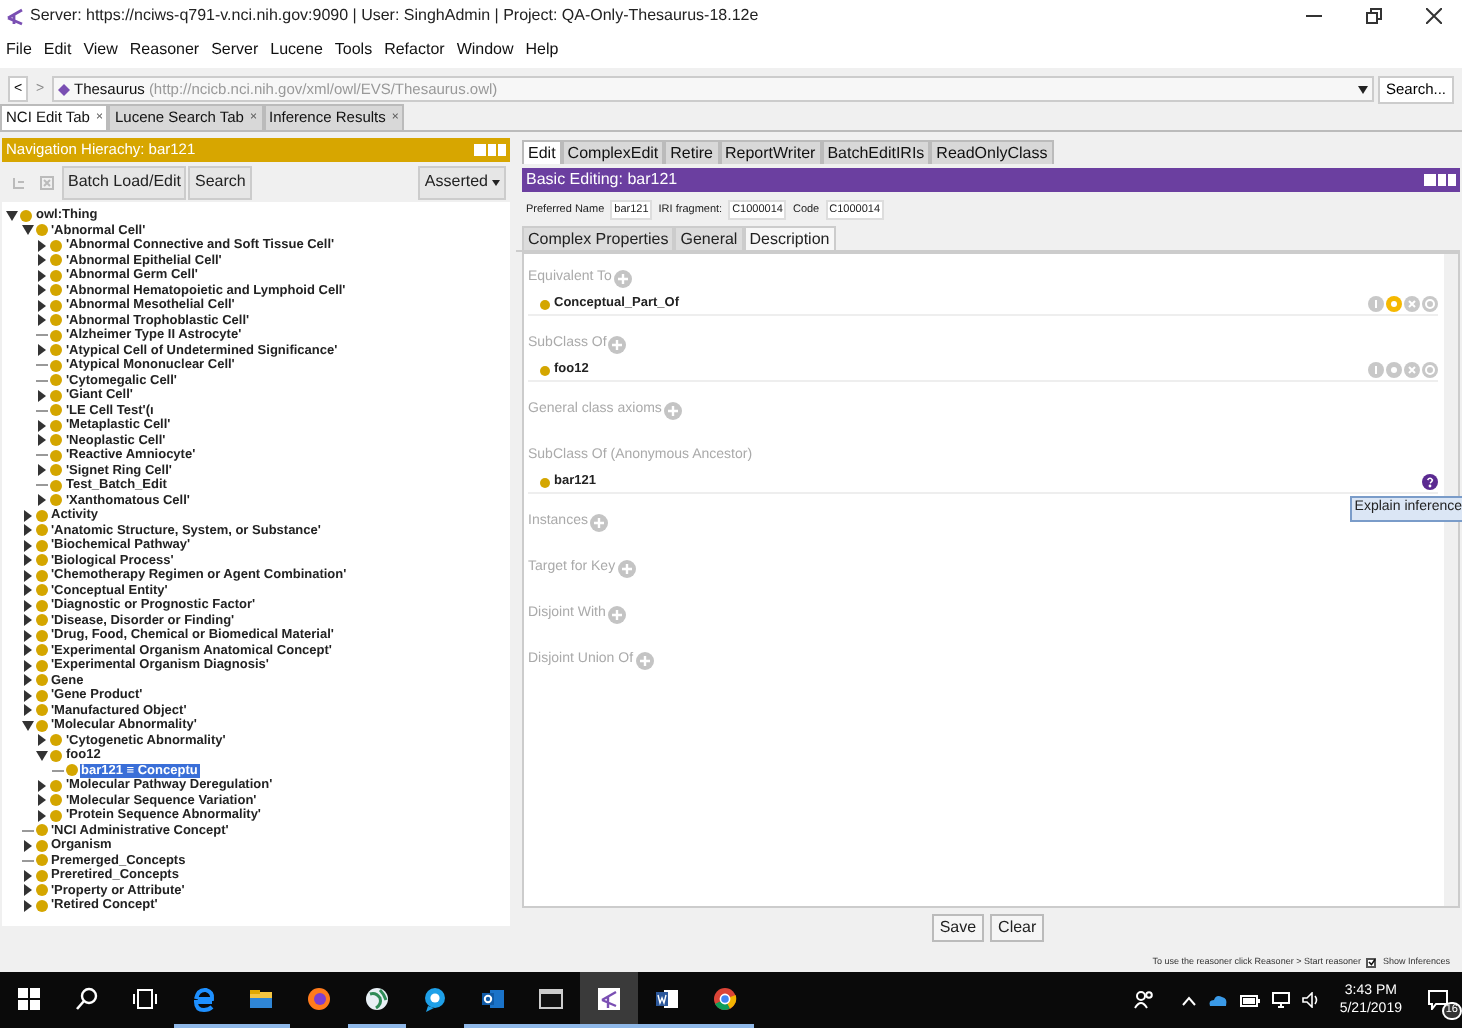 The height and width of the screenshot is (1028, 1462). What do you see at coordinates (124, 182) in the screenshot?
I see `toolbar-button: Batch Load/Edit` at bounding box center [124, 182].